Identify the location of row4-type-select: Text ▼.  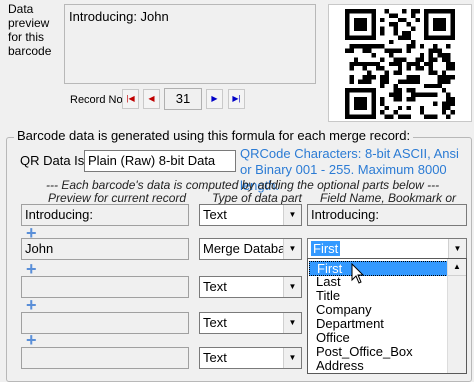
(250, 323).